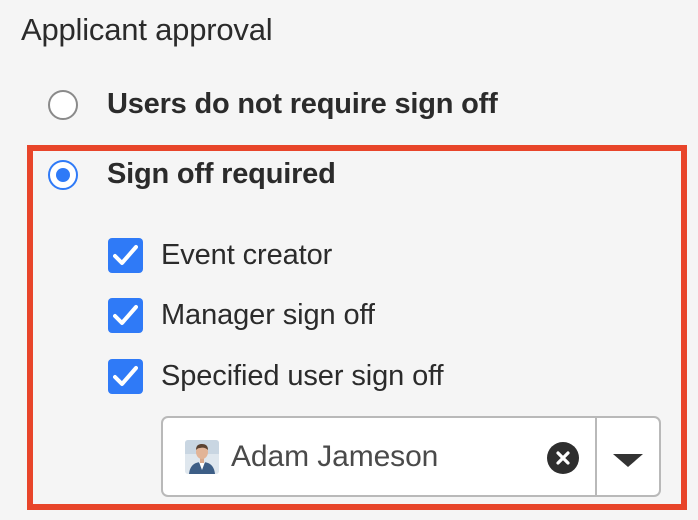 This screenshot has width=698, height=520. I want to click on checkbox-label: Specified user sign off, so click(302, 376).